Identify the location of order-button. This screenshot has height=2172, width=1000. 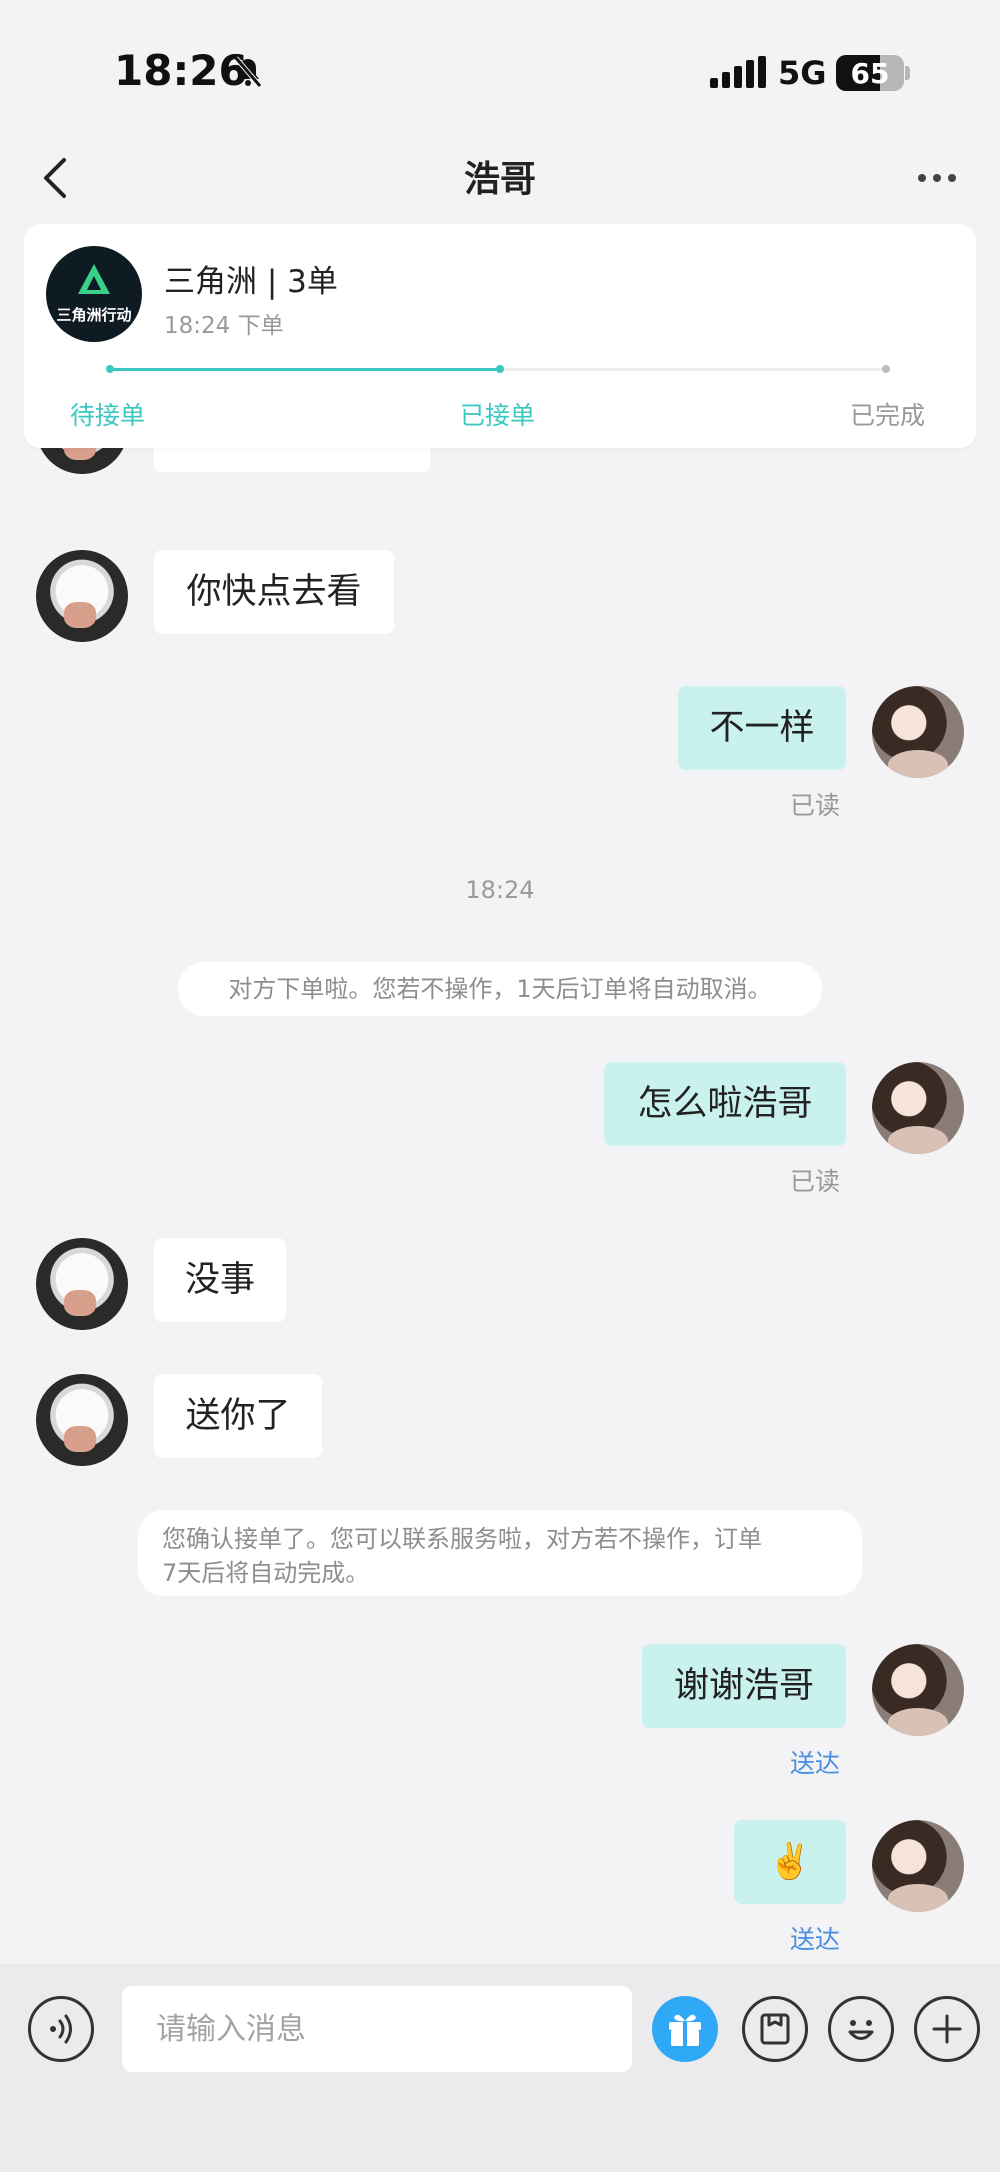
(775, 2029).